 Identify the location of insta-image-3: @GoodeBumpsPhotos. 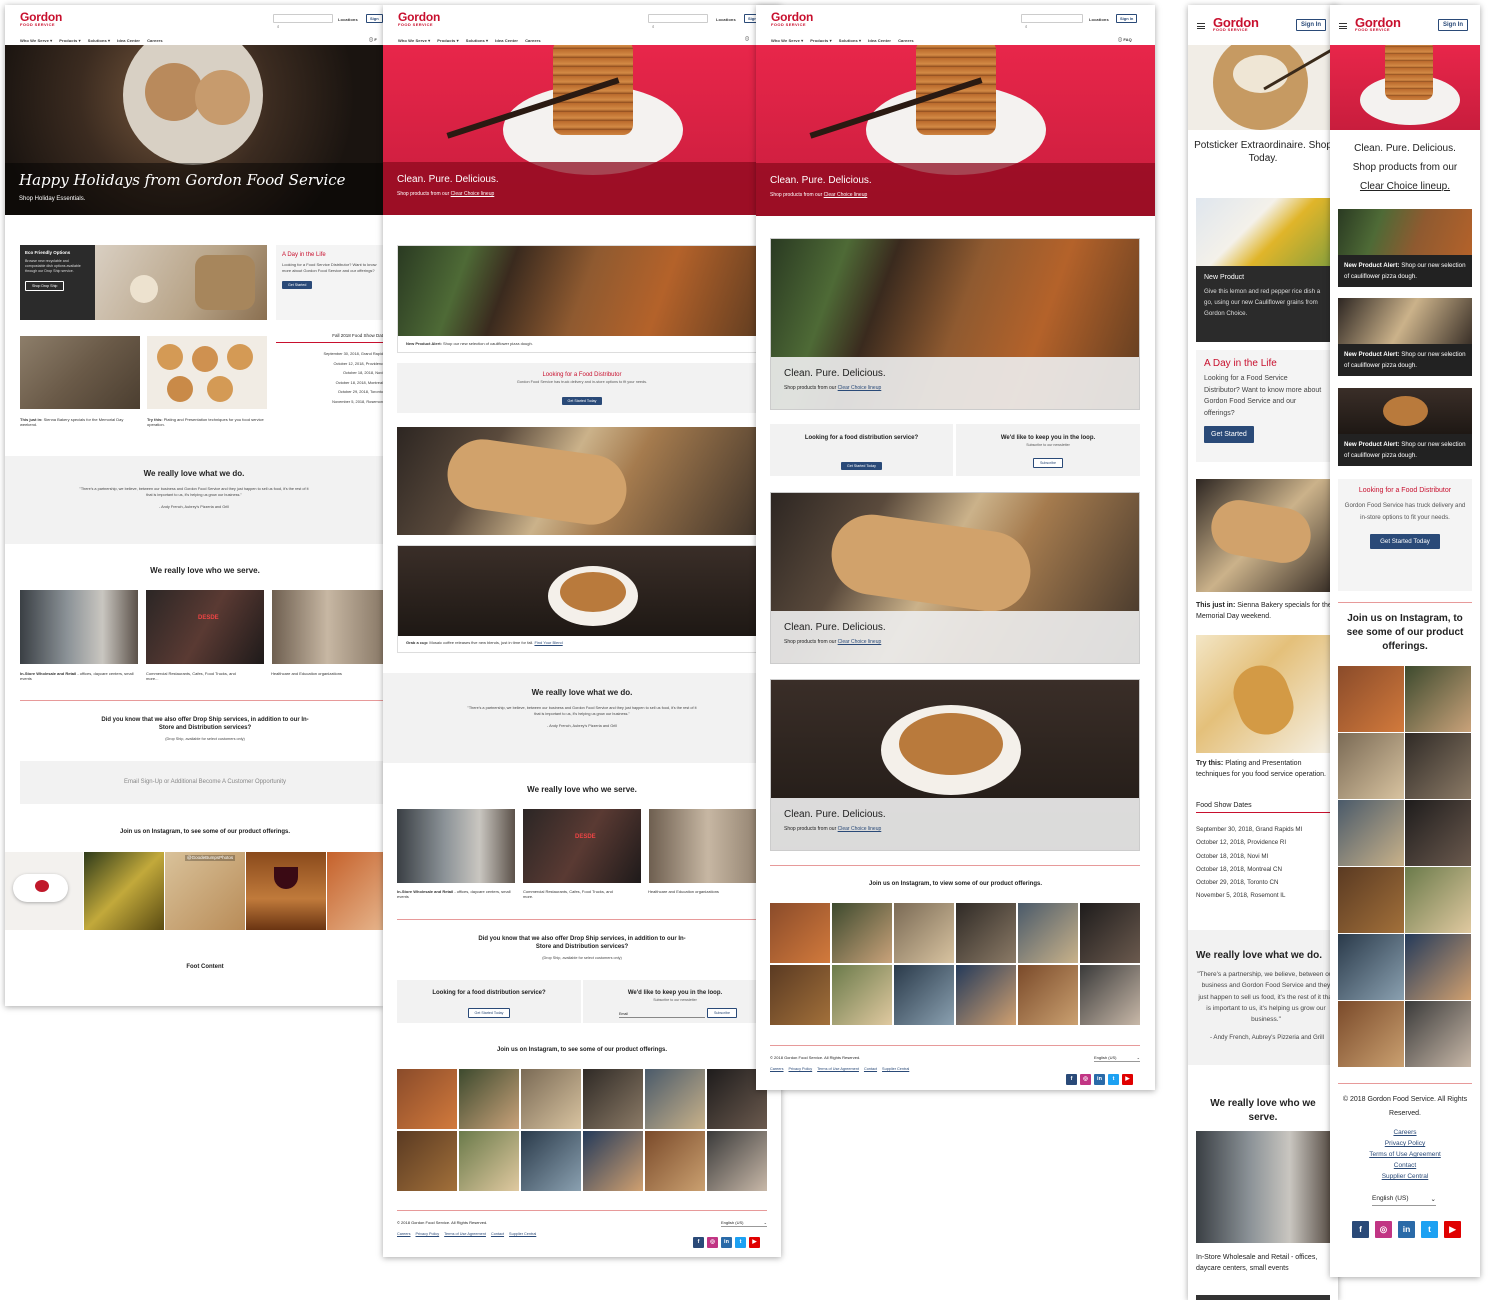
(205, 891).